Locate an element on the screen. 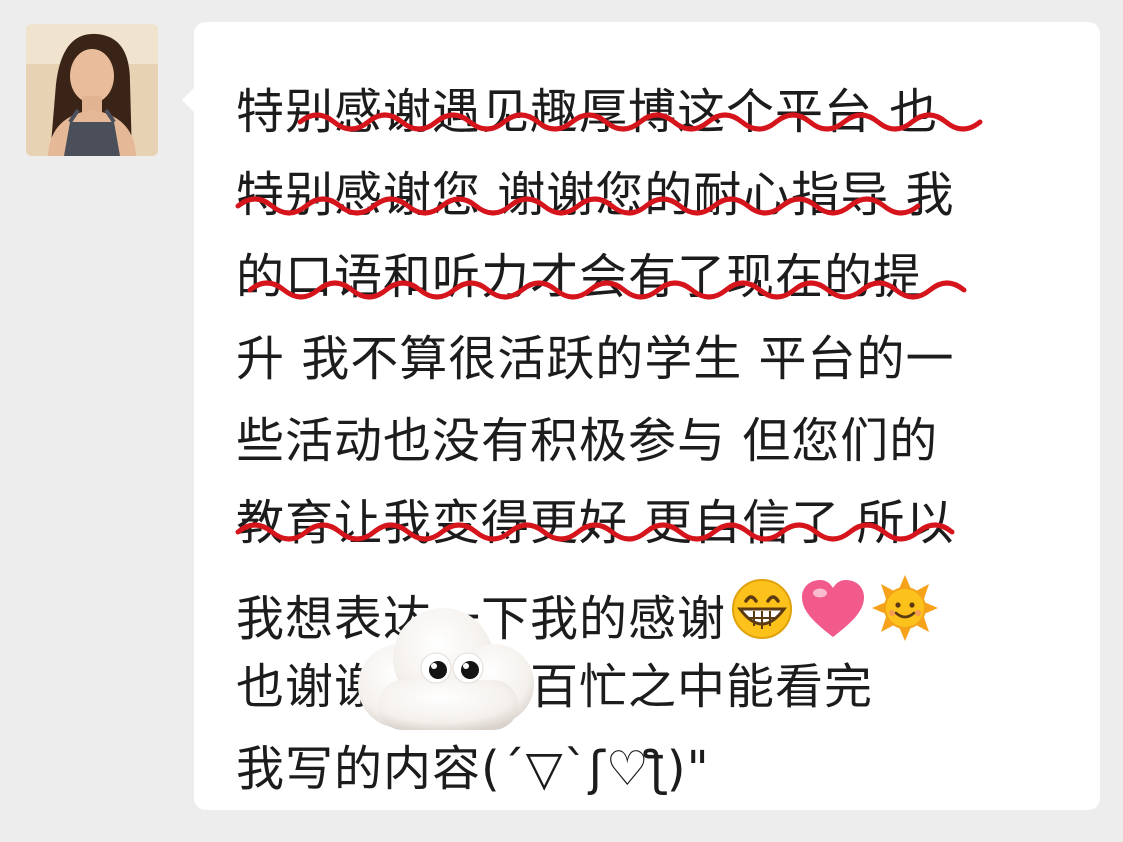 Image resolution: width=1123 pixels, height=842 pixels. avatar-photo is located at coordinates (92, 90).